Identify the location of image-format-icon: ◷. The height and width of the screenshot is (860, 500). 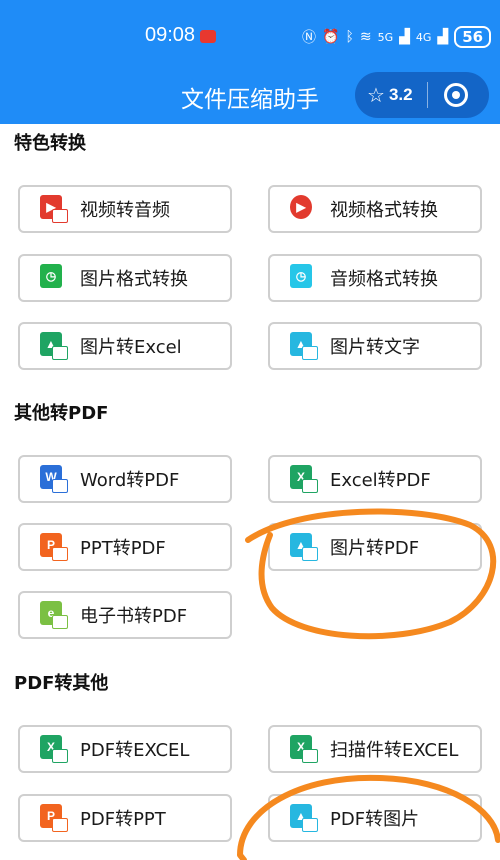
(54, 278).